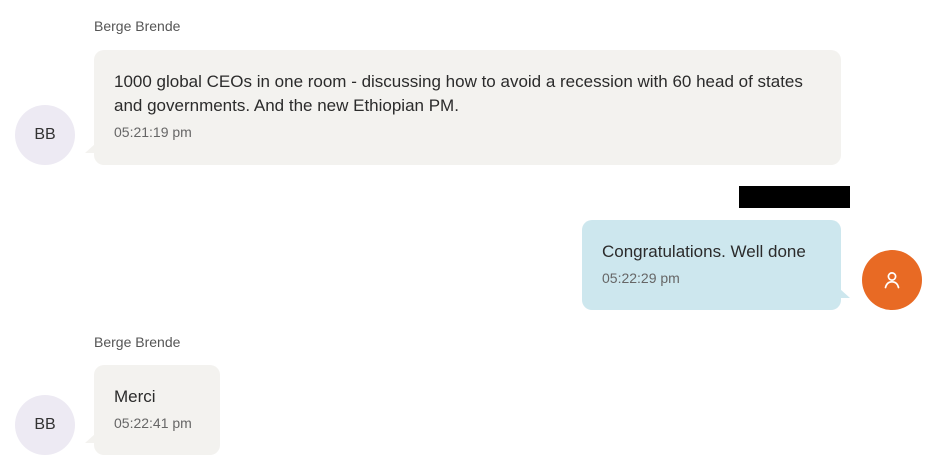  I want to click on avatar, so click(892, 280).